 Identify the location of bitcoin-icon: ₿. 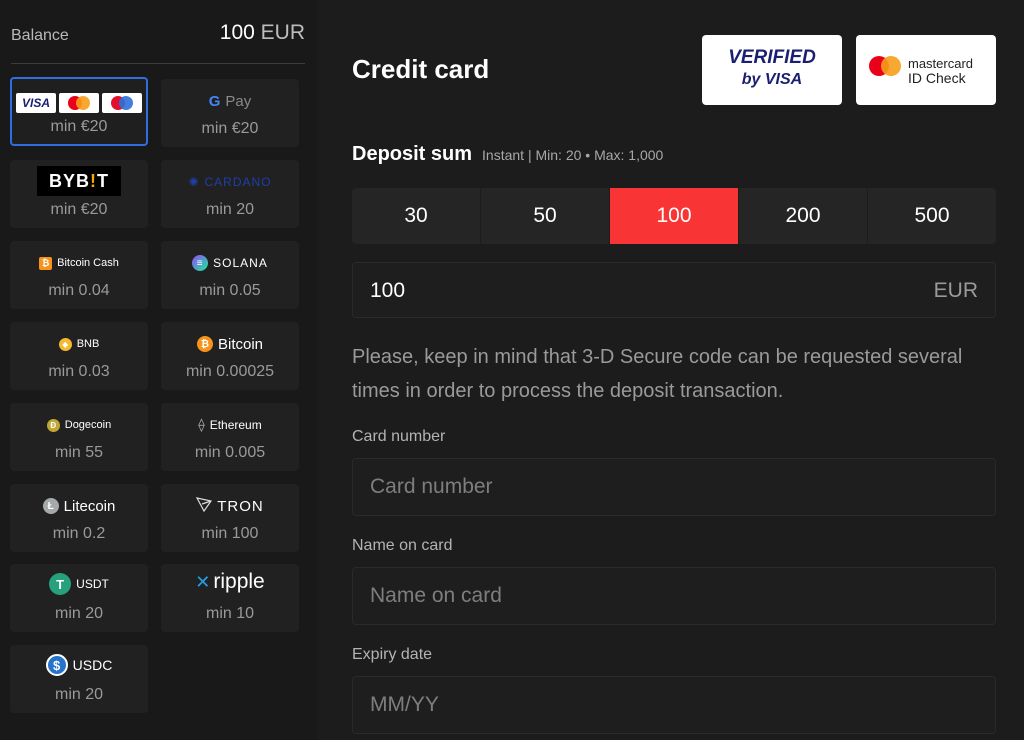
(204, 344).